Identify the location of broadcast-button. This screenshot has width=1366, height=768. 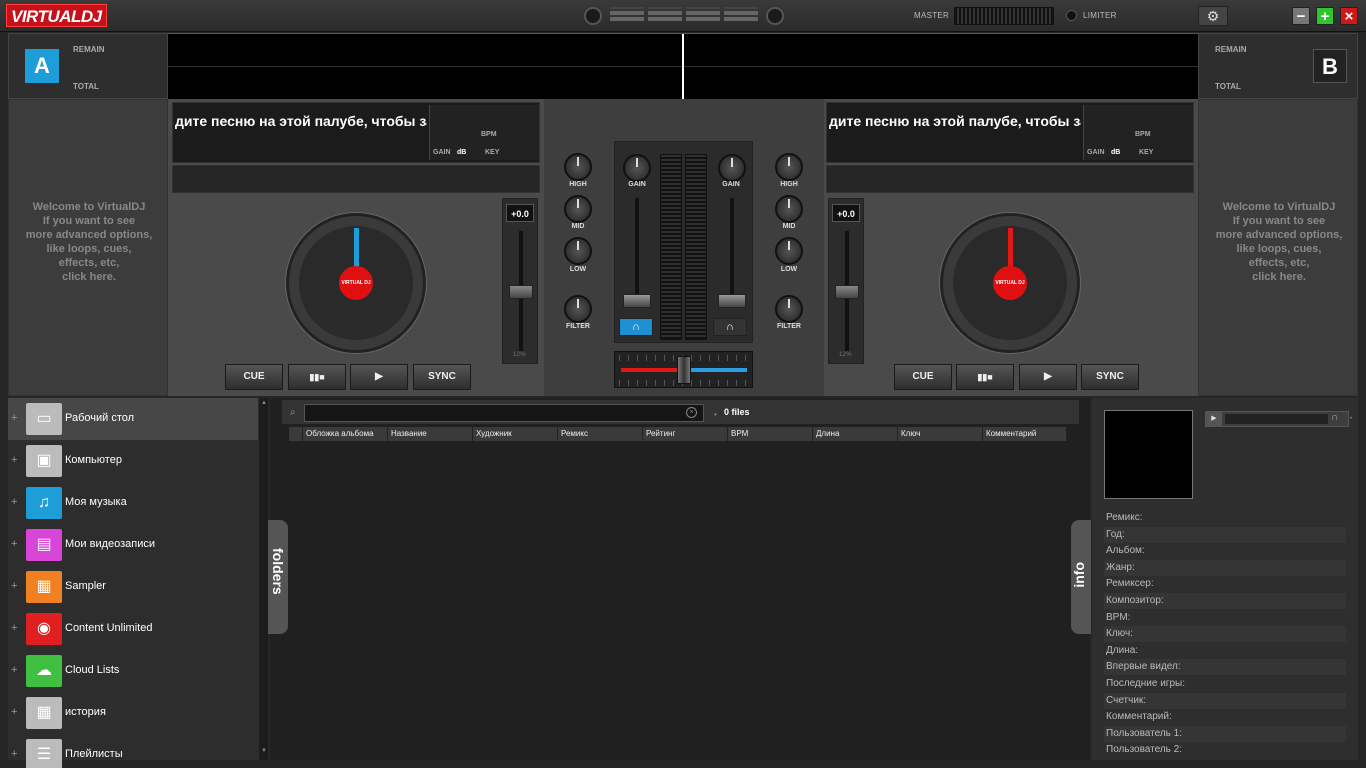
(775, 16).